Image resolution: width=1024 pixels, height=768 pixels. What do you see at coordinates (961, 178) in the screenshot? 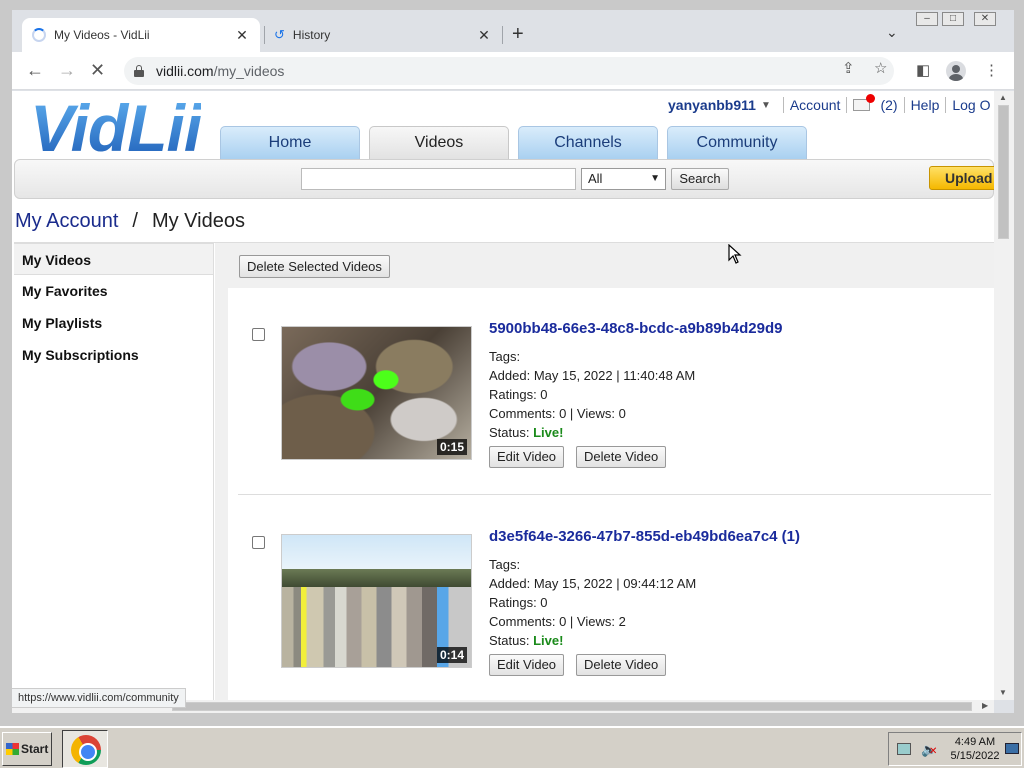
I see `upload-button: Upload` at bounding box center [961, 178].